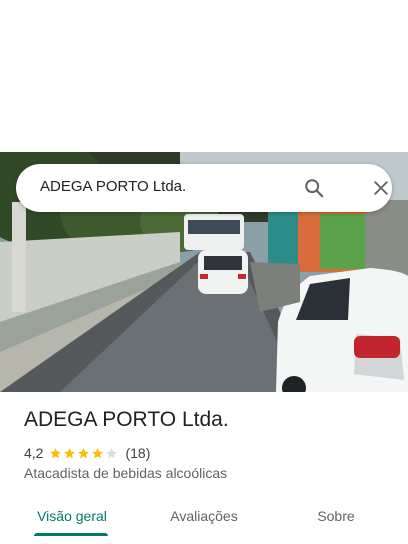 This screenshot has width=408, height=544. What do you see at coordinates (71, 534) in the screenshot?
I see `tab-active-indicator` at bounding box center [71, 534].